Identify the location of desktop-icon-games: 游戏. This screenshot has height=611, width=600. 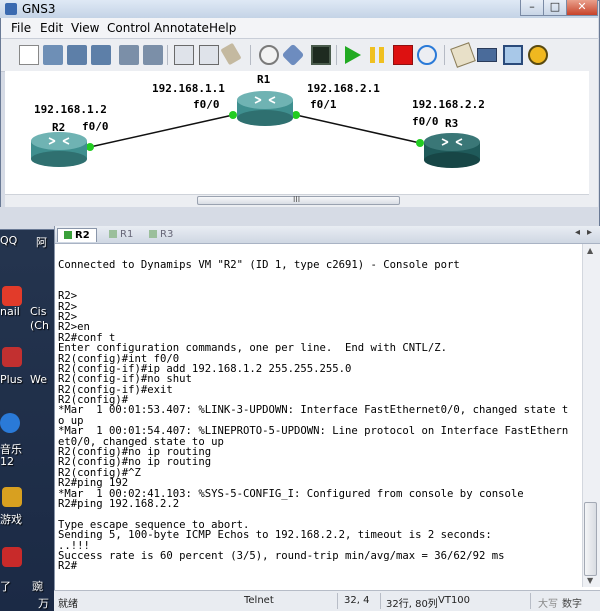
(26, 519).